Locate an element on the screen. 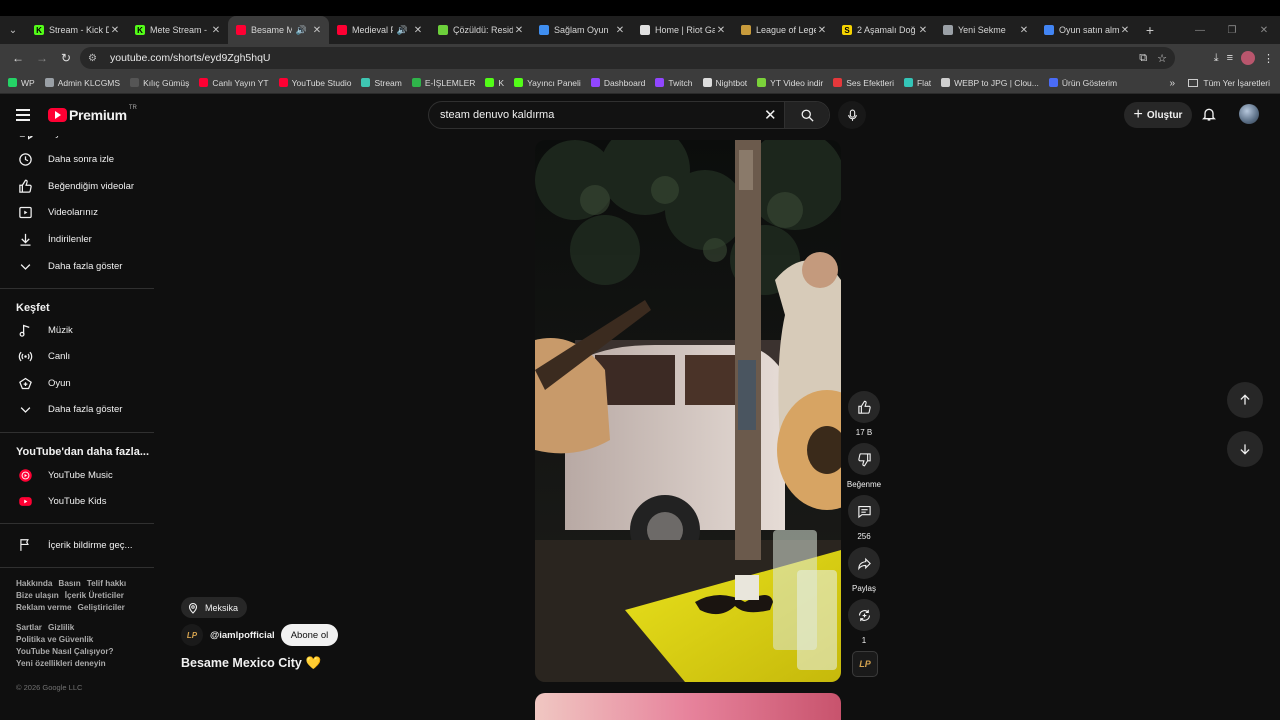  remix-button is located at coordinates (864, 615).